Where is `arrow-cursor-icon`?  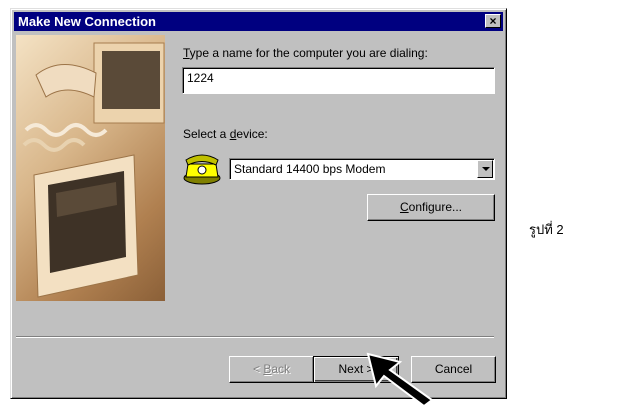
arrow-cursor-icon is located at coordinates (401, 381).